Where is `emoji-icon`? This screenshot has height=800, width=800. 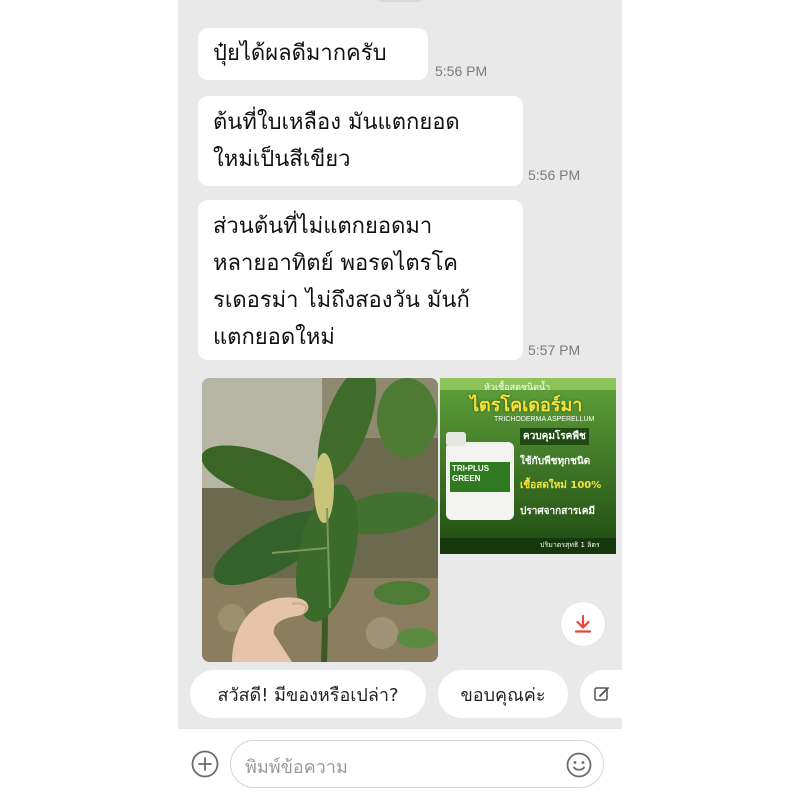
emoji-icon is located at coordinates (579, 765).